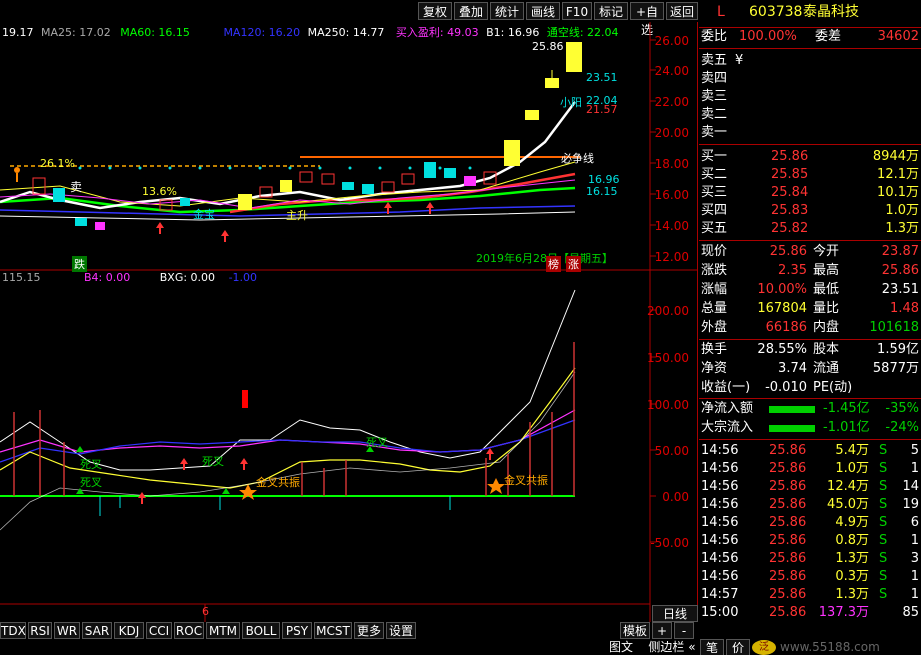 The image size is (921, 655). Describe the element at coordinates (810, 290) in the screenshot. I see `stat-row: 涨幅 10.00% 最低 23.51` at that location.